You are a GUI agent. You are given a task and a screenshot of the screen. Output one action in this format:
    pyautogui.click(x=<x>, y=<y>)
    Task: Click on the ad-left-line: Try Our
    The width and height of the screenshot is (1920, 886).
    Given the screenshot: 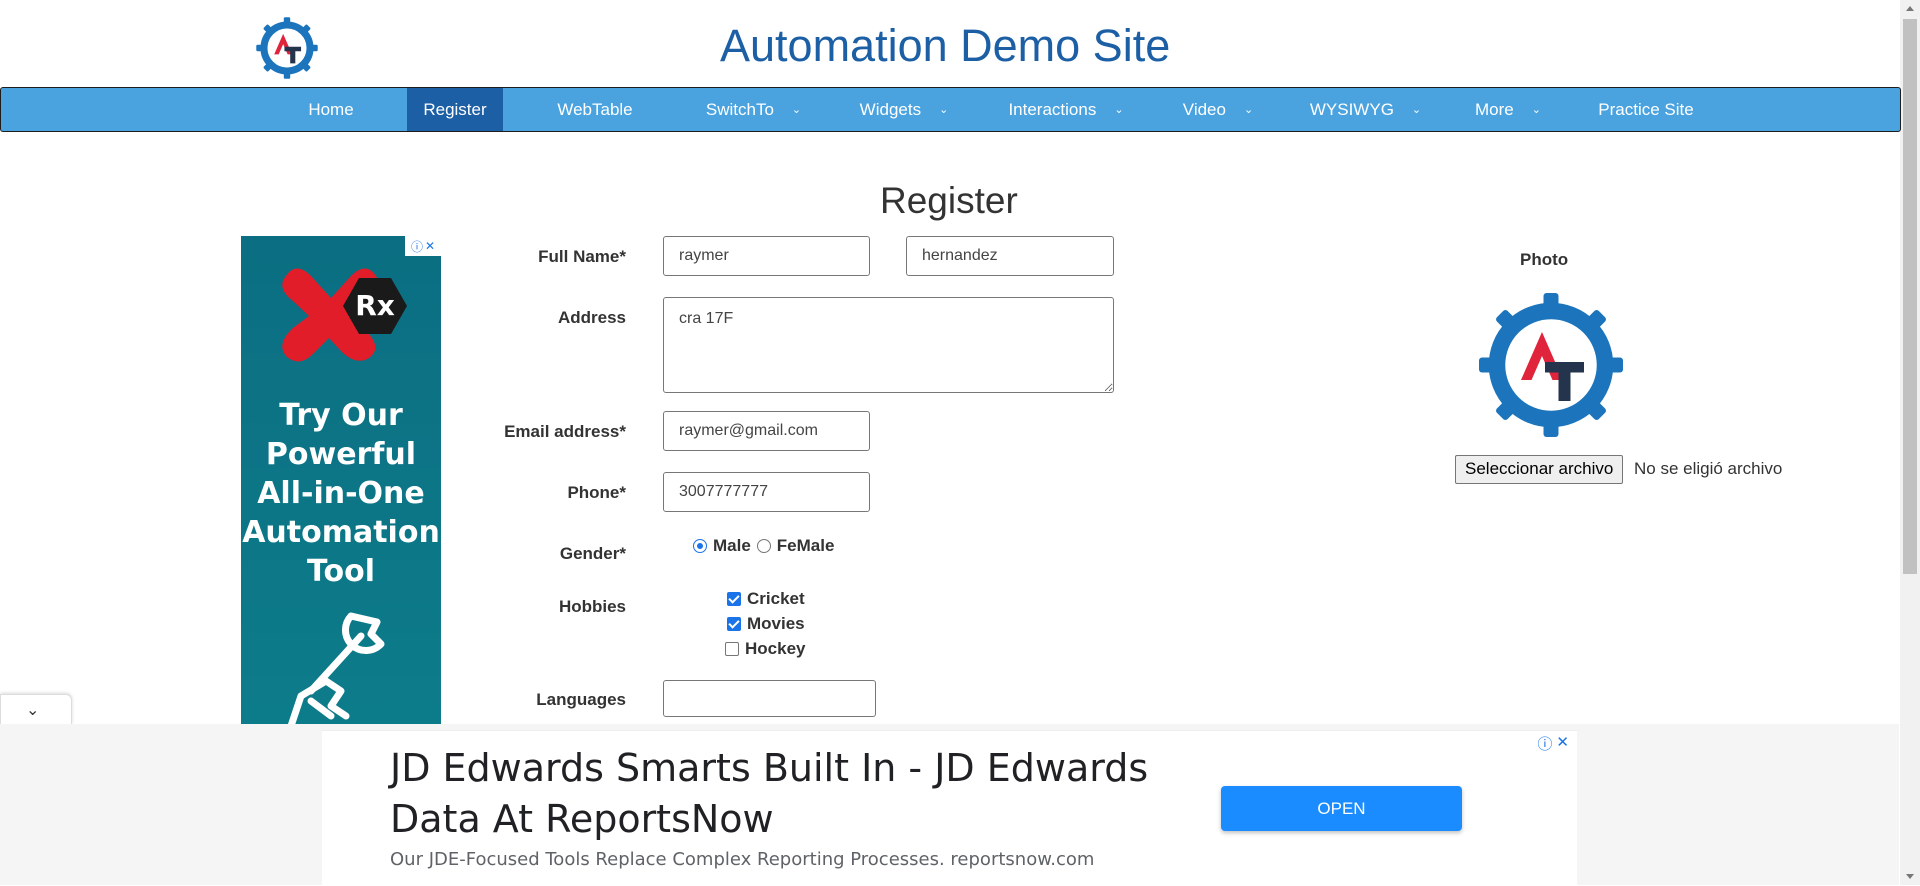 What is the action you would take?
    pyautogui.click(x=341, y=415)
    